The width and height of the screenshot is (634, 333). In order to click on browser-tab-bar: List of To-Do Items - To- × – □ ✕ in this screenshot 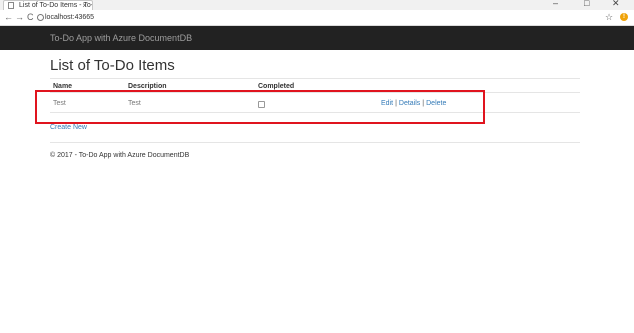, I will do `click(317, 5)`.